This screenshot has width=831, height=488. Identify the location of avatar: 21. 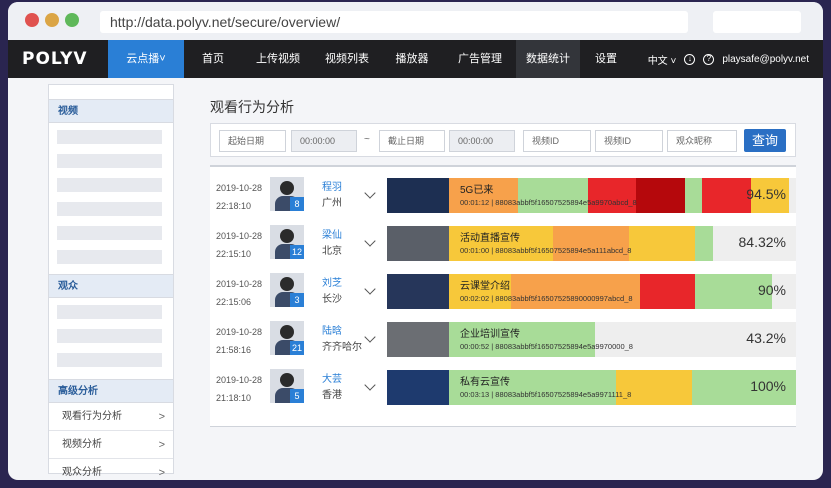
(287, 338).